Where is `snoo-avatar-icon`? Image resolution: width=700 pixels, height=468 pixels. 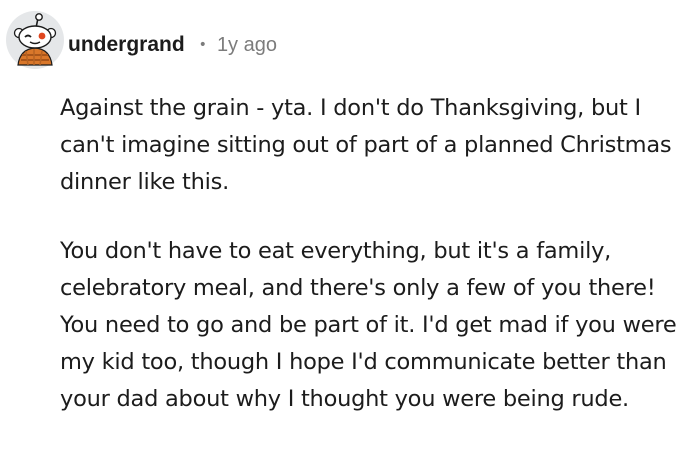
snoo-avatar-icon is located at coordinates (35, 40).